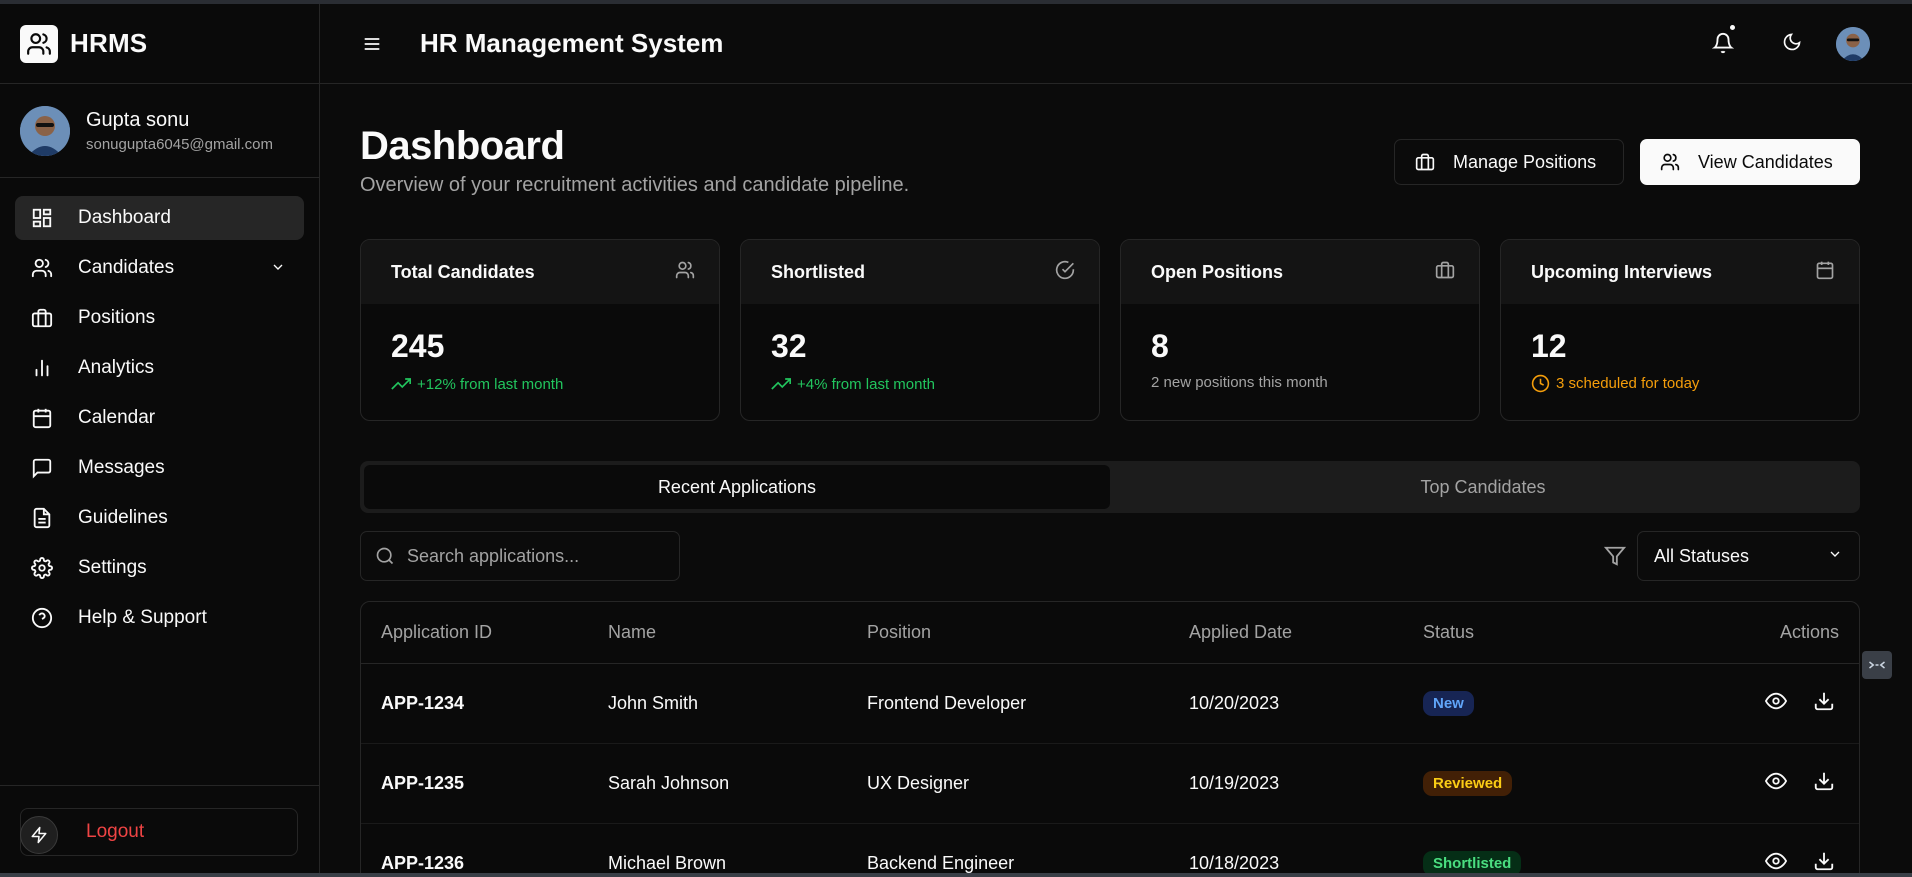 The width and height of the screenshot is (1912, 877). What do you see at coordinates (1116, 44) in the screenshot?
I see `top-header: HR Management System` at bounding box center [1116, 44].